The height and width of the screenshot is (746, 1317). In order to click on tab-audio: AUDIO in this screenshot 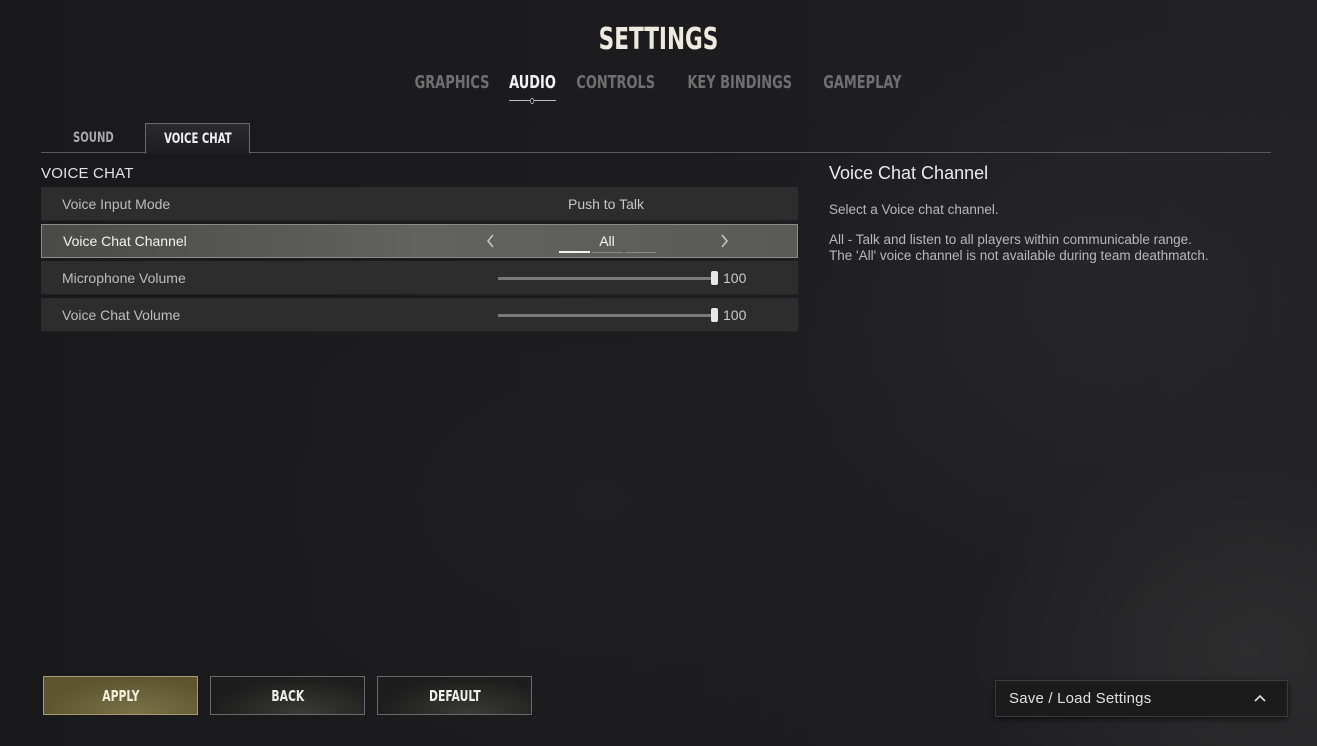, I will do `click(533, 87)`.